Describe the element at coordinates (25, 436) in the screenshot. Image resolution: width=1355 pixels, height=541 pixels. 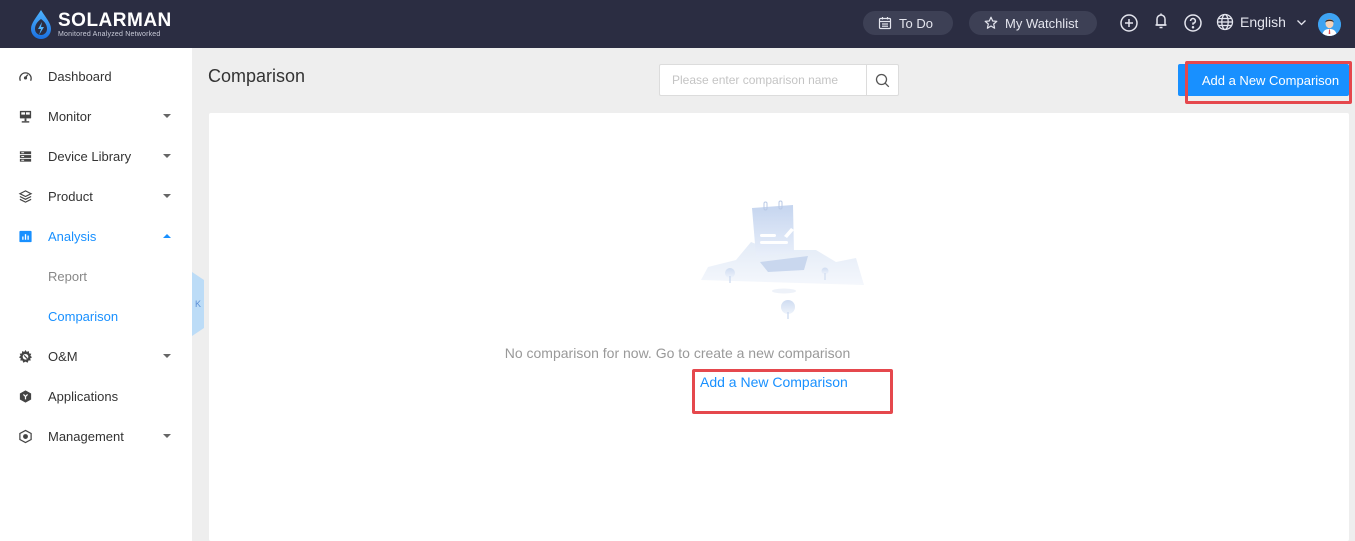
I see `management-icon` at that location.